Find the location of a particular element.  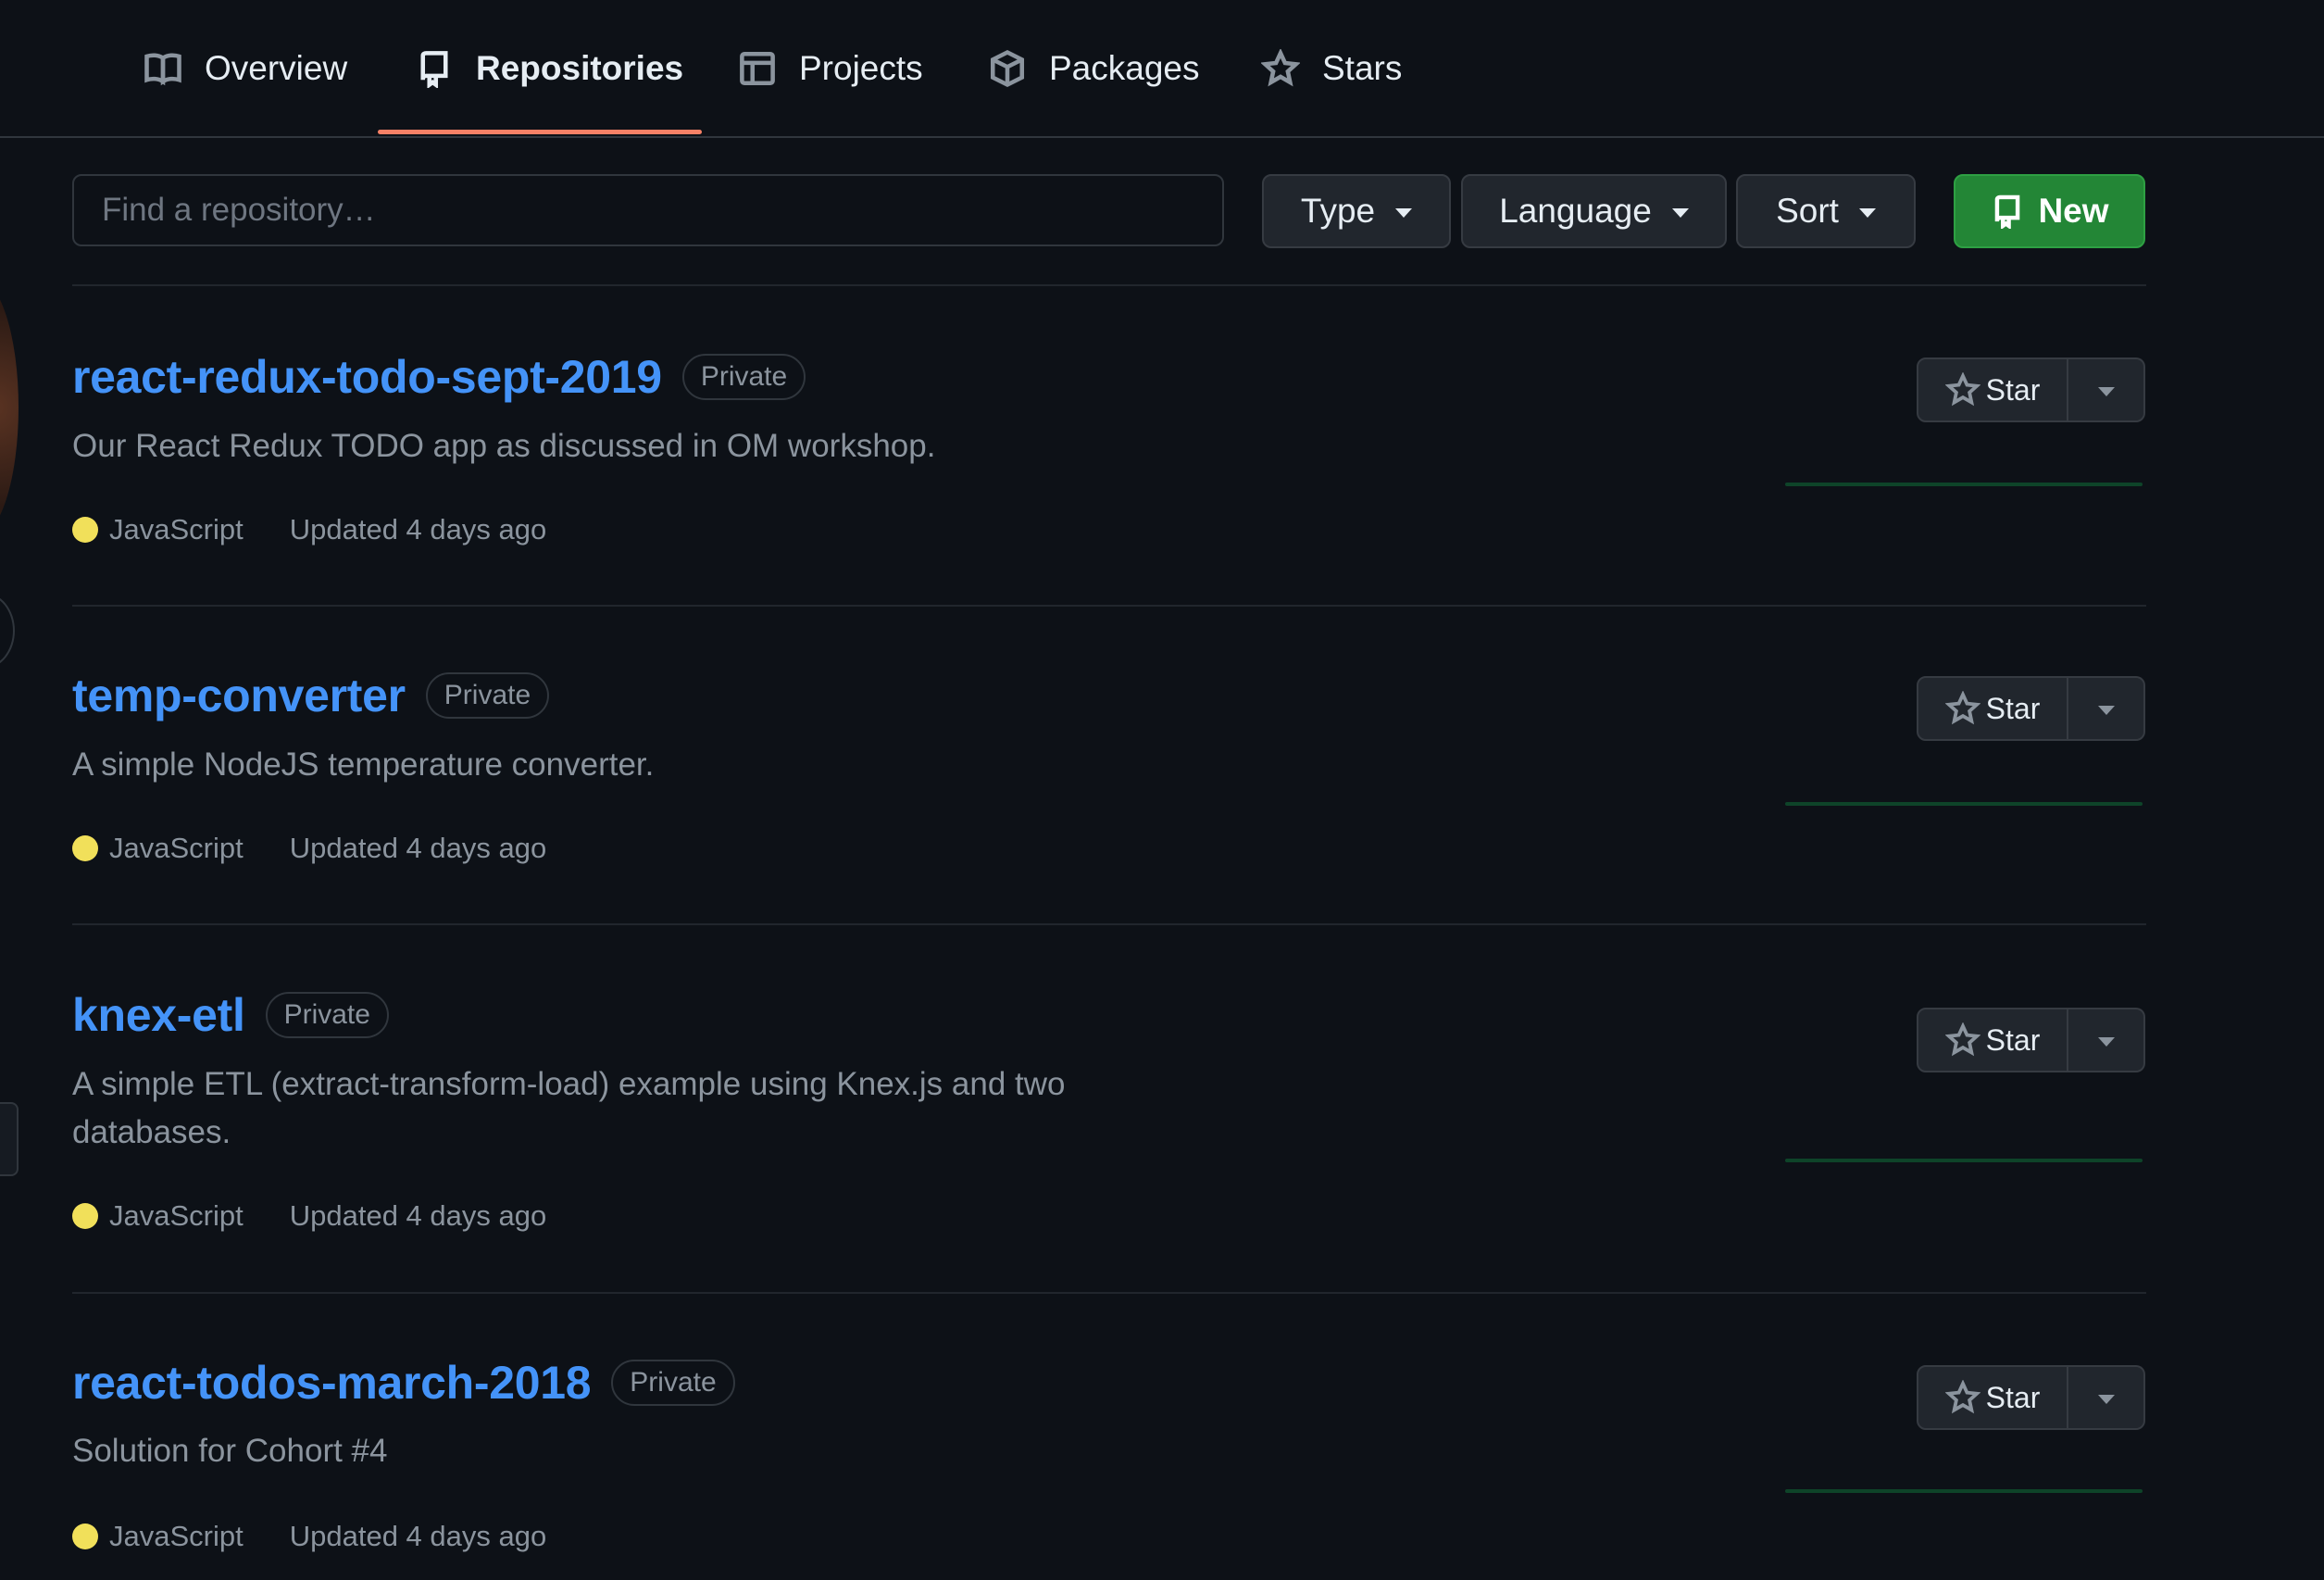

sort-filter-button: Sort is located at coordinates (1826, 211).